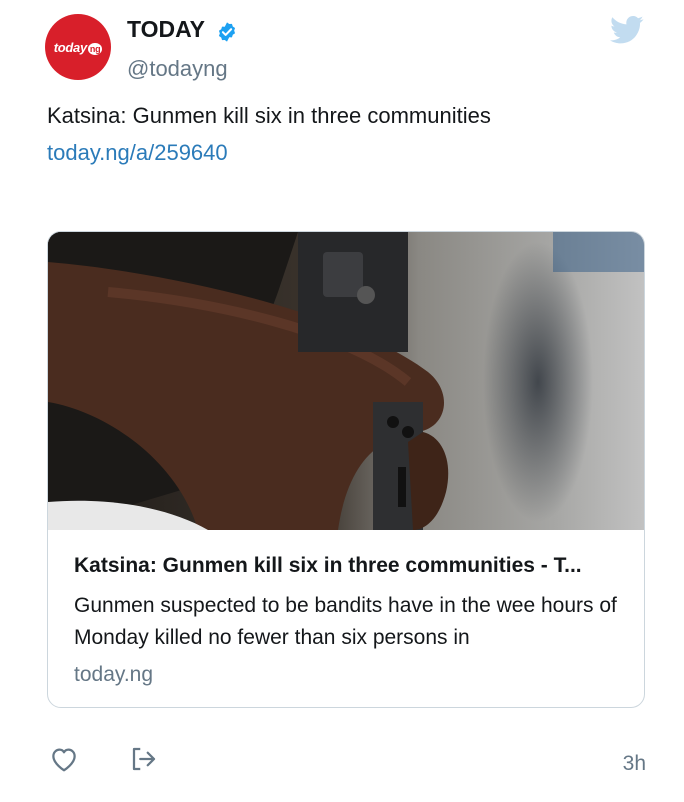 The height and width of the screenshot is (802, 684). What do you see at coordinates (177, 69) in the screenshot?
I see `user-handle: @todayng` at bounding box center [177, 69].